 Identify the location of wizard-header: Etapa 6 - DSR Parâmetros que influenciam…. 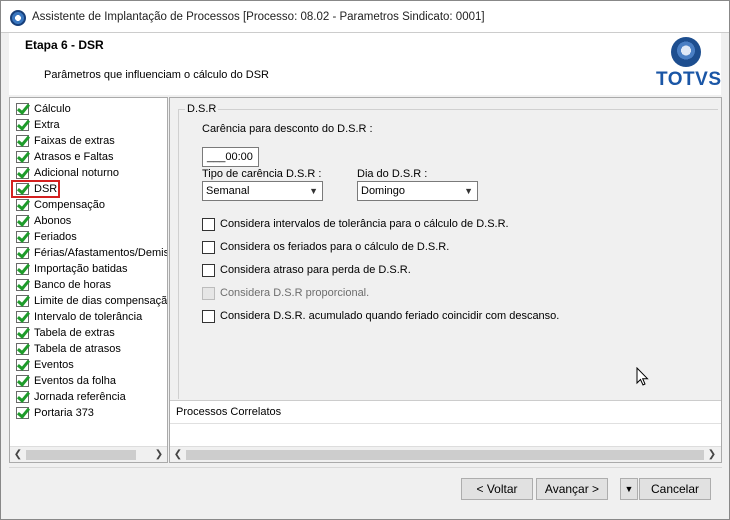
(365, 64).